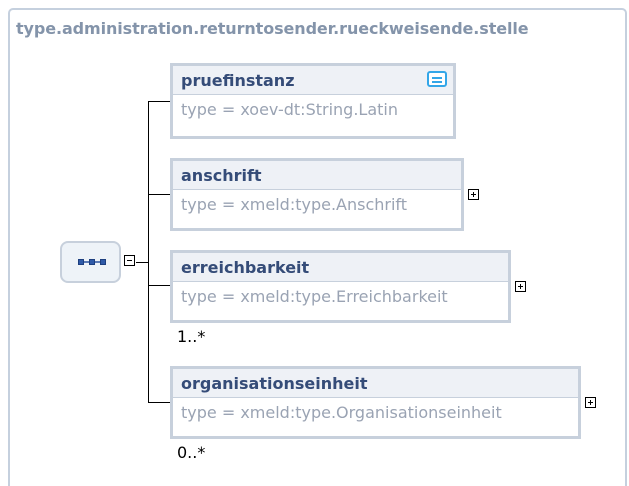 This screenshot has width=629, height=486. I want to click on element-type: type = xmeld:type.Anschrift, so click(294, 204).